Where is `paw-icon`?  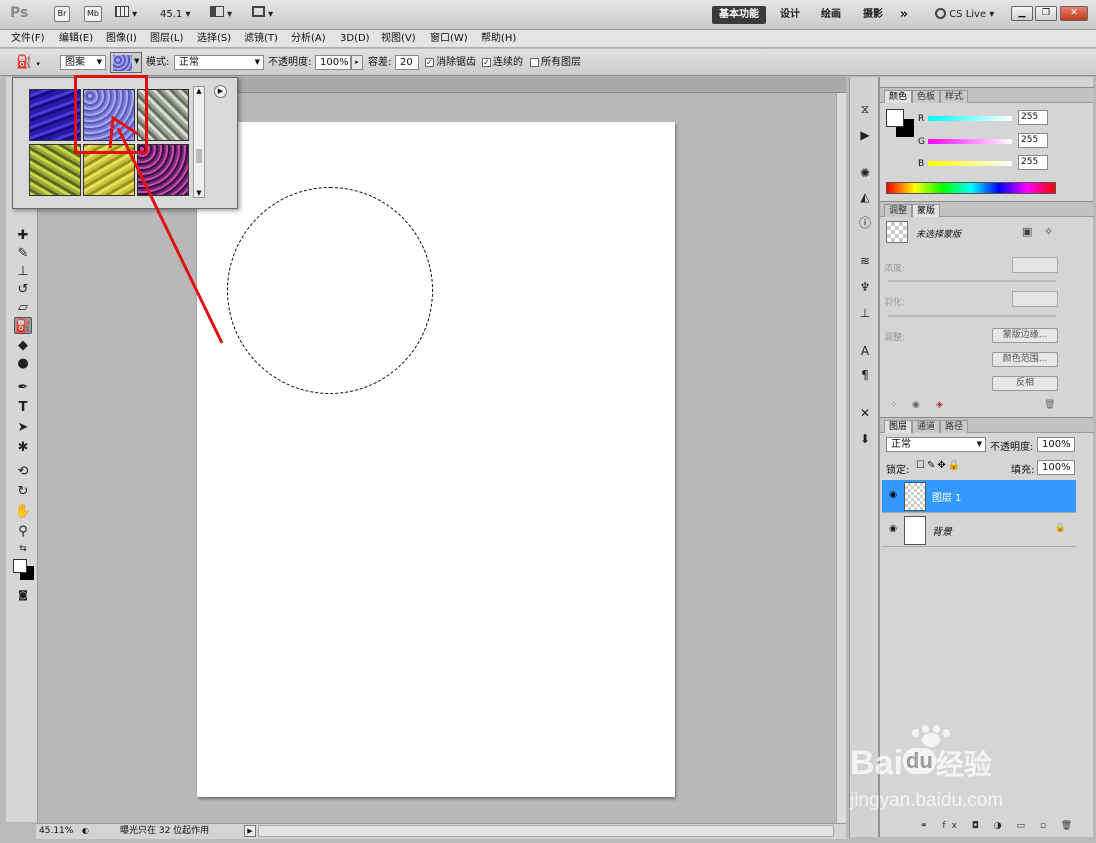 paw-icon is located at coordinates (930, 737).